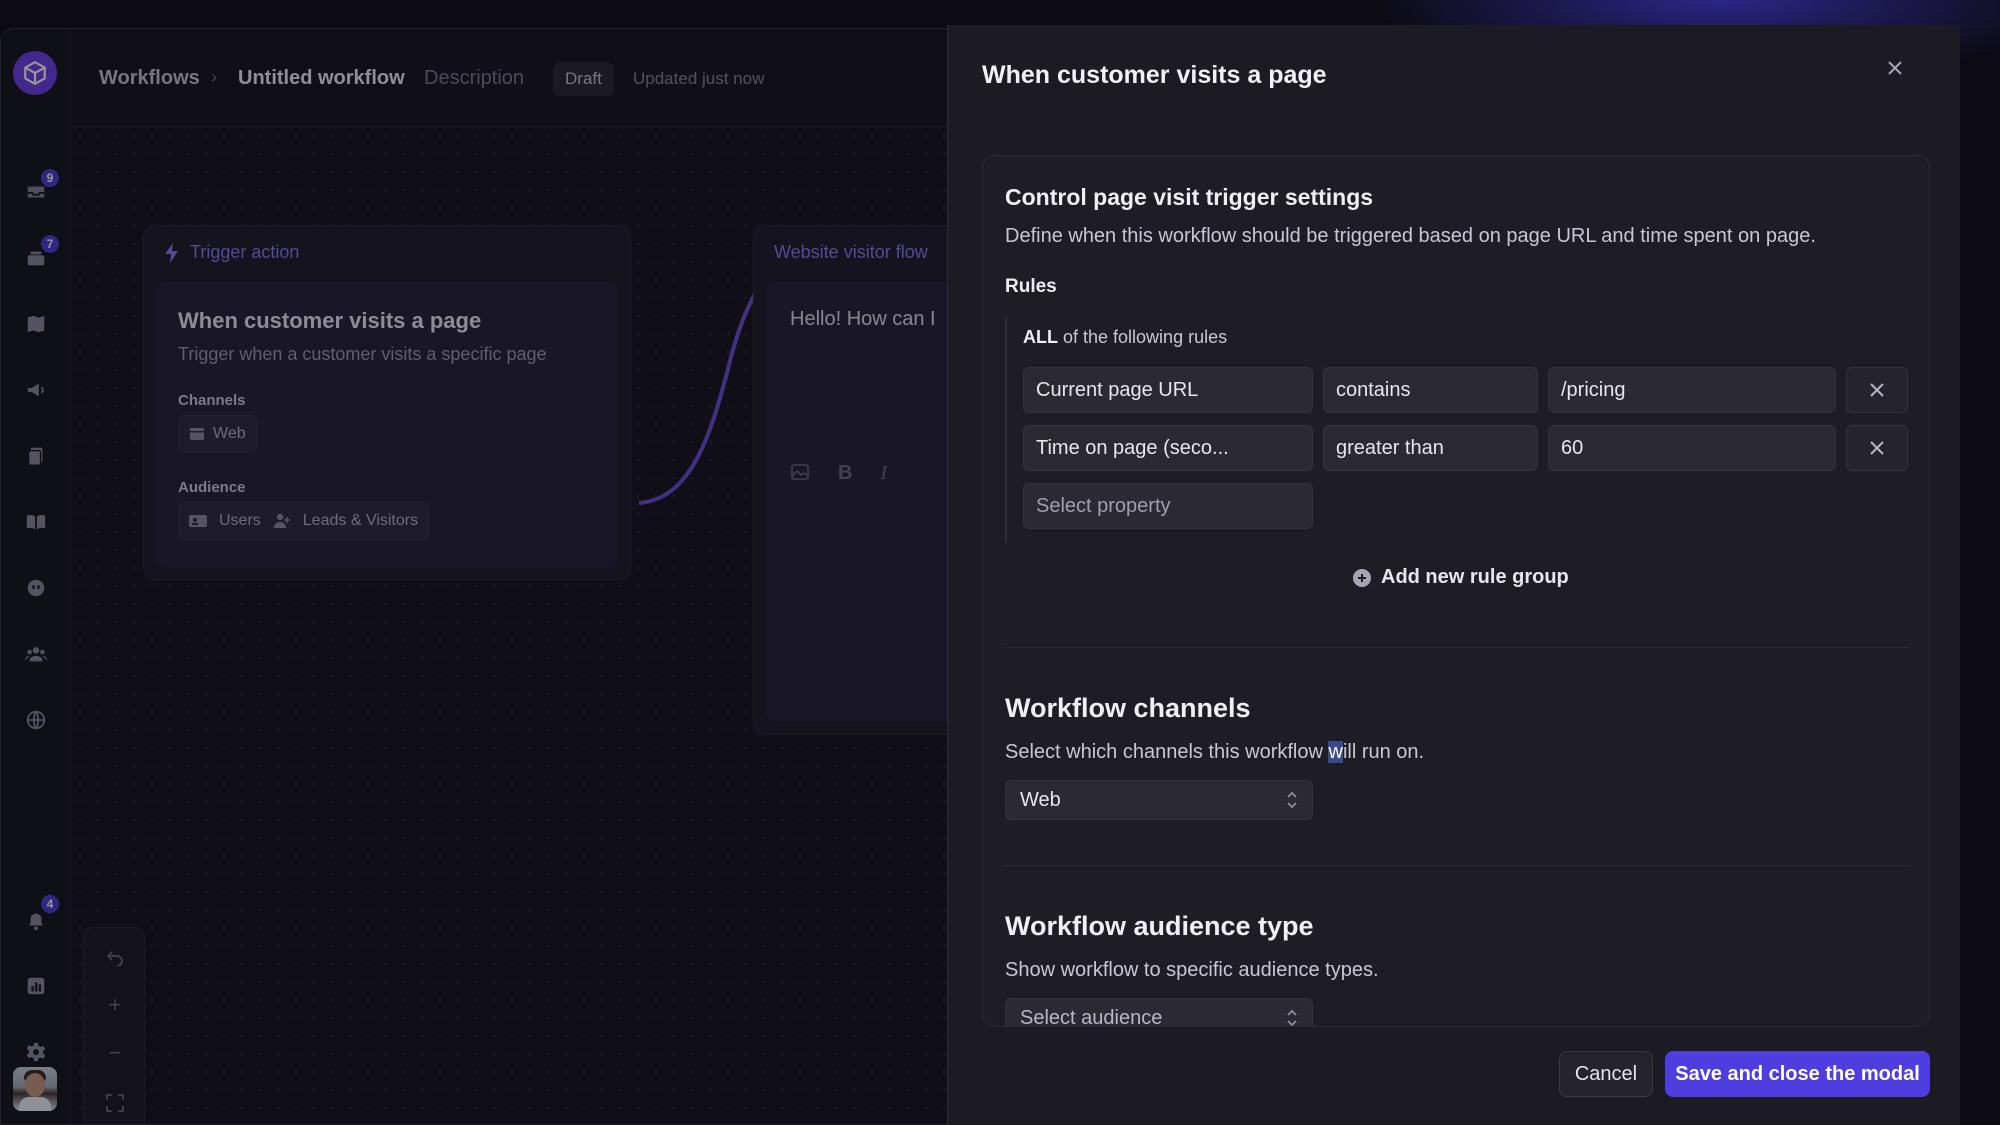 This screenshot has width=2000, height=1125. I want to click on remove-rule-1-button, so click(1877, 390).